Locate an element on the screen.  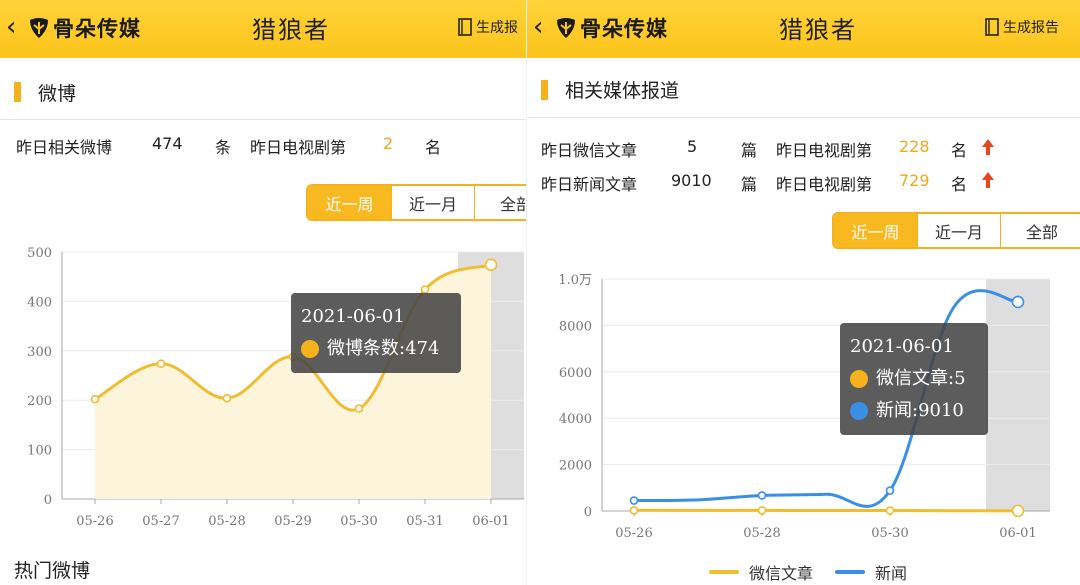
y-tick-label: 4000 is located at coordinates (575, 419).